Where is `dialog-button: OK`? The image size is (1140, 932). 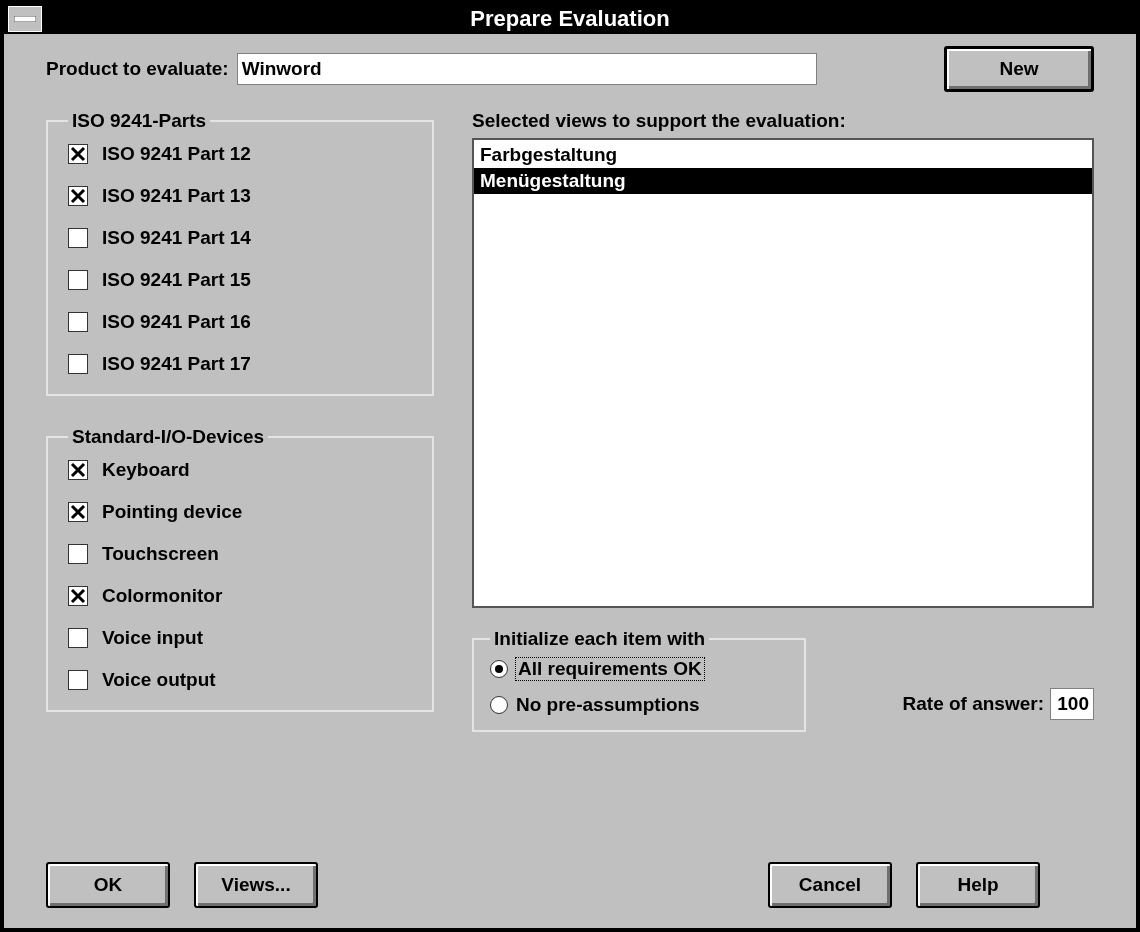 dialog-button: OK is located at coordinates (108, 885).